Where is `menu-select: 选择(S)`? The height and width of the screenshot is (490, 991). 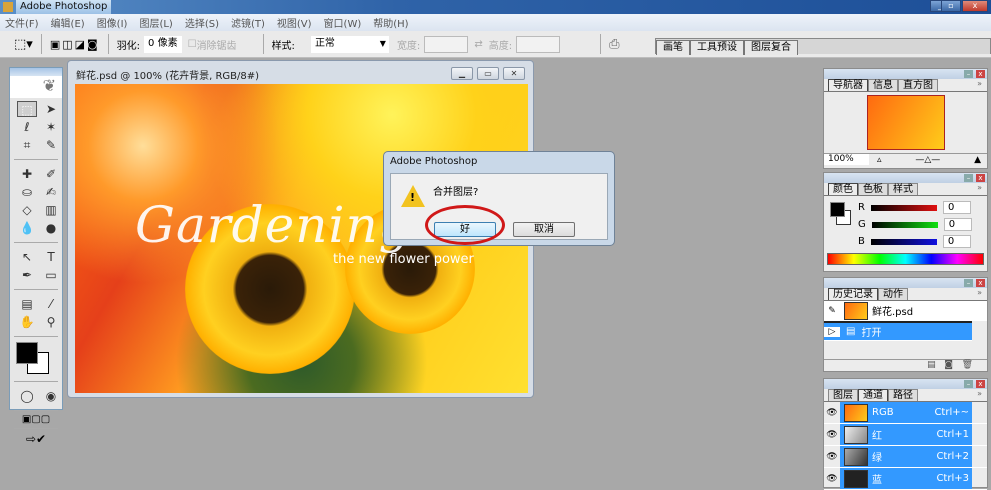 menu-select: 选择(S) is located at coordinates (202, 22).